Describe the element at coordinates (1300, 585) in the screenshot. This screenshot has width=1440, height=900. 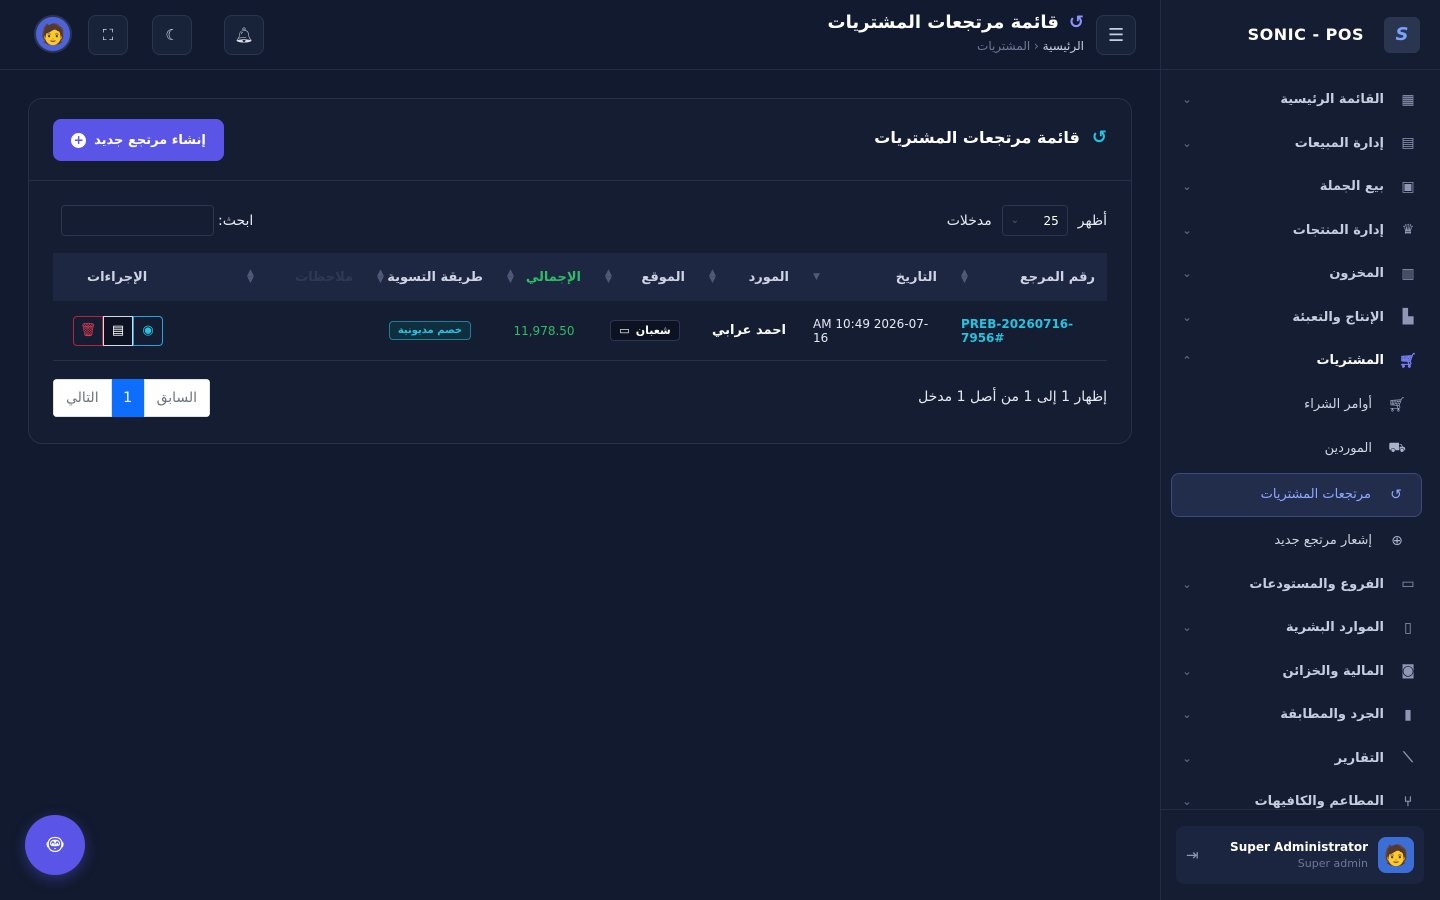
I see `sidebar-item-branches: ▭ الفروع والمستودعات ⌄` at that location.